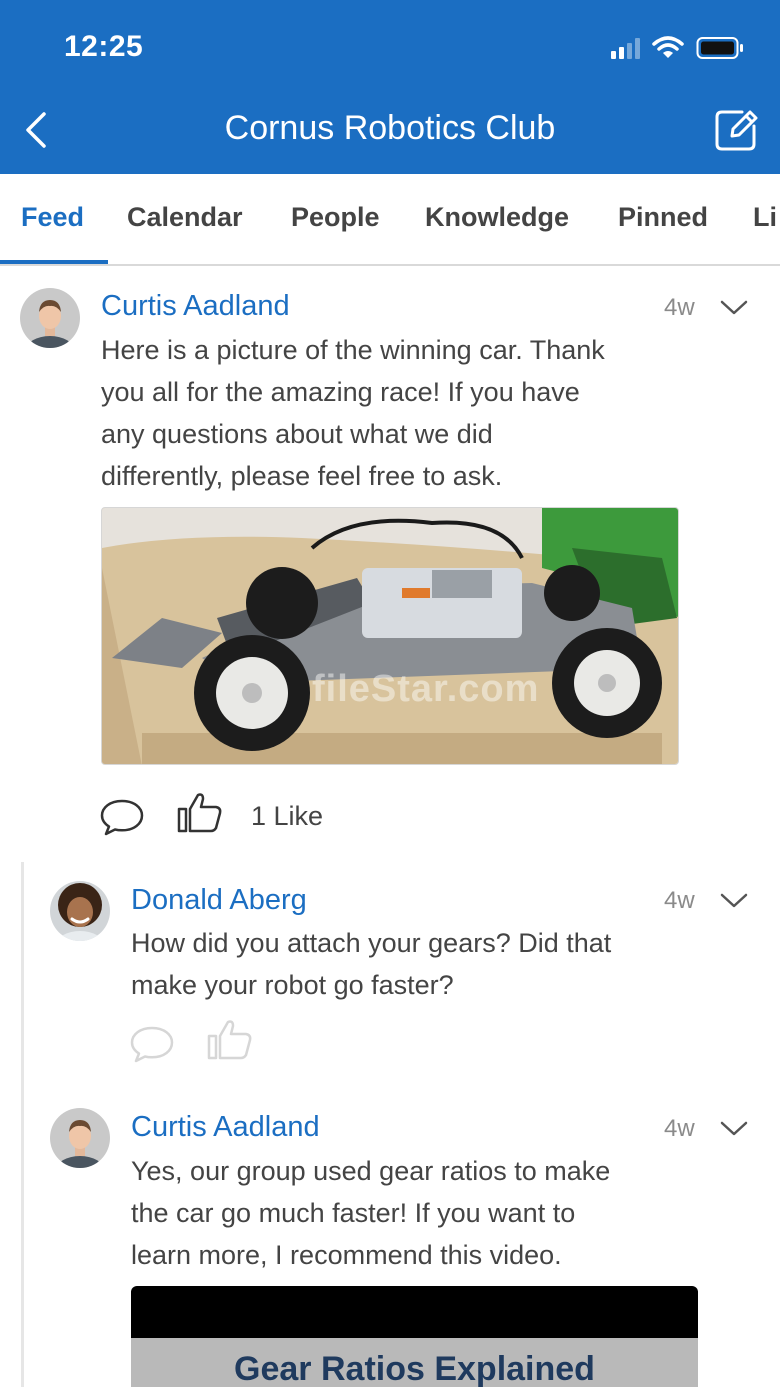 The width and height of the screenshot is (780, 1387). I want to click on reply-body-line: the car go much faster! If you want to, so click(353, 1213).